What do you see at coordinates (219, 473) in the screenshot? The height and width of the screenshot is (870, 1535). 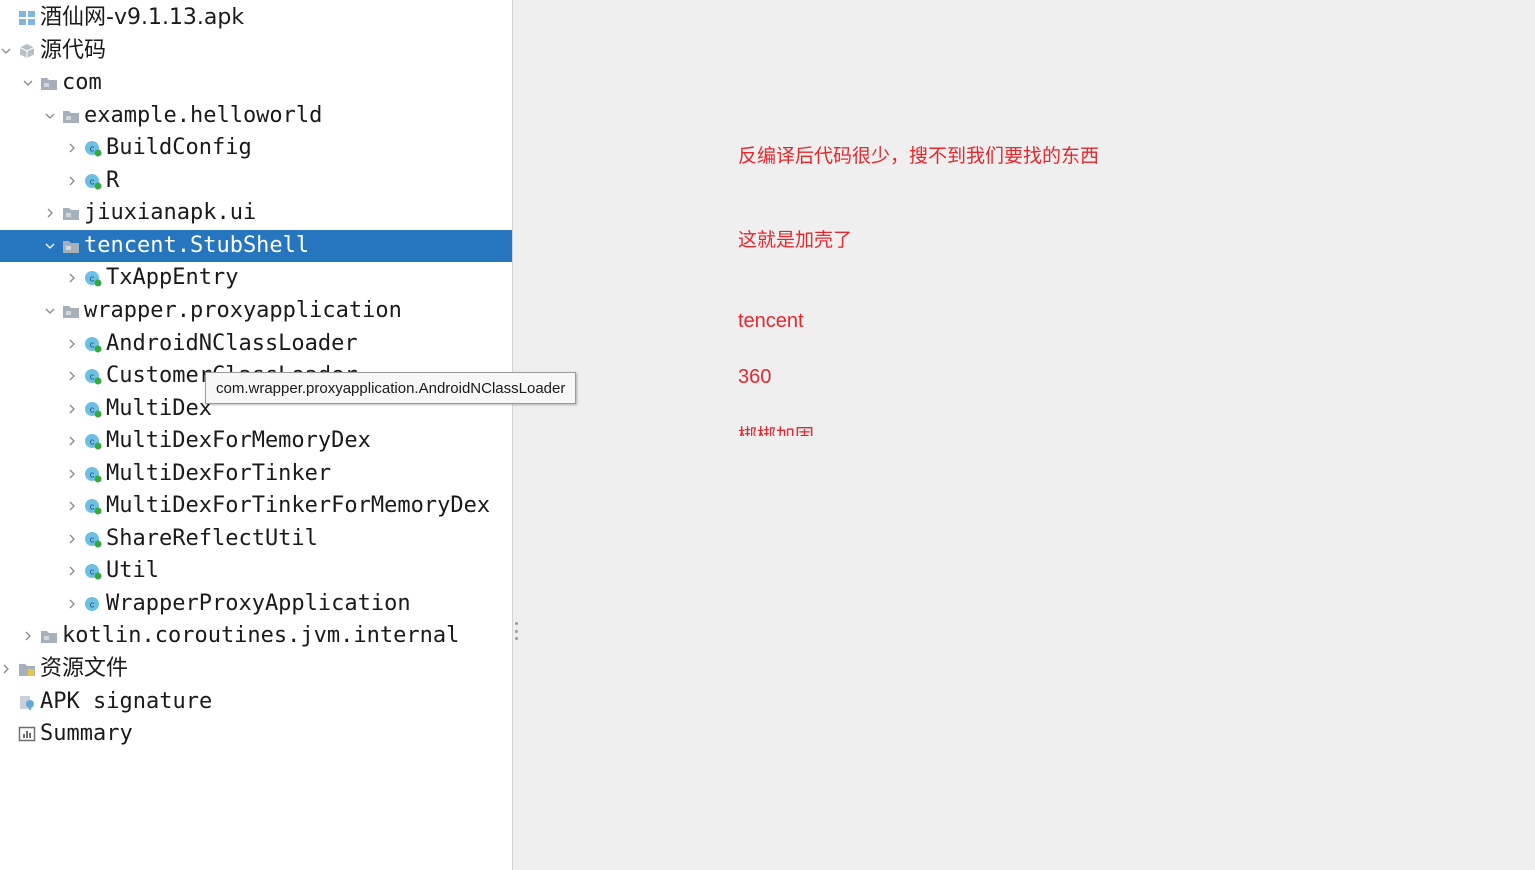 I see `tree-item-label: MultiDexForTinker` at bounding box center [219, 473].